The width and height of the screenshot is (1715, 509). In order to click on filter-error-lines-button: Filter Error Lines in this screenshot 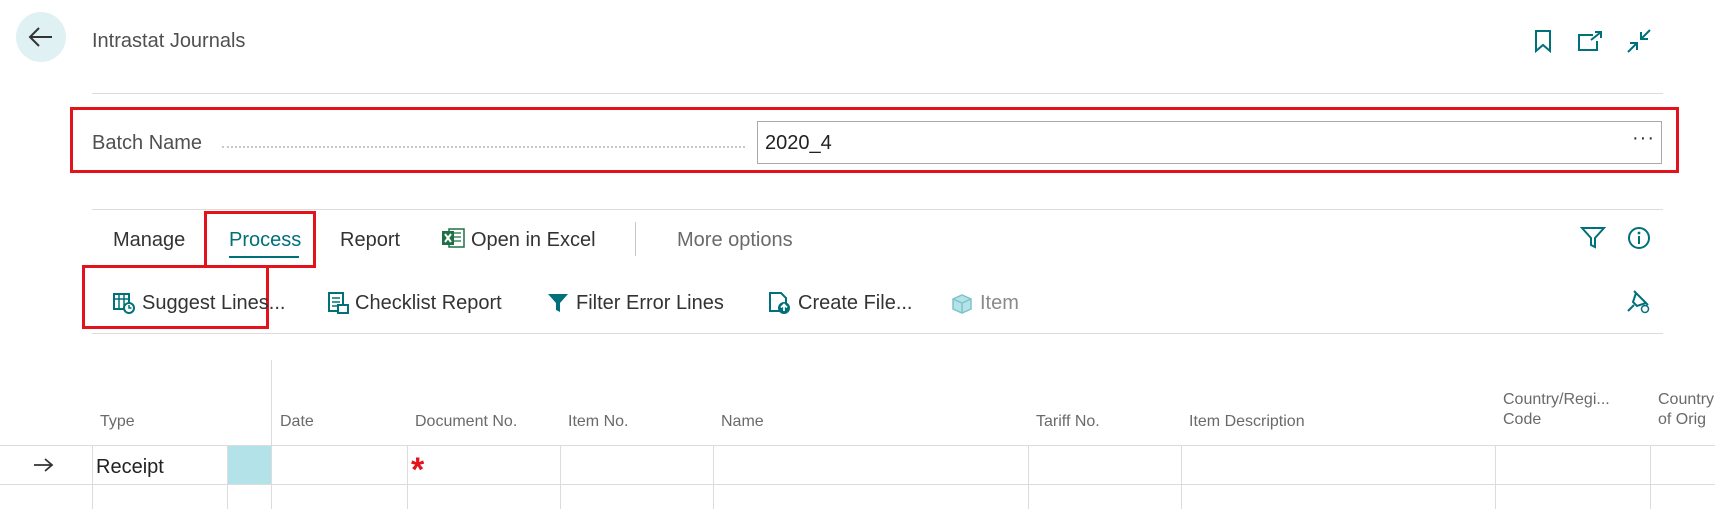, I will do `click(635, 303)`.